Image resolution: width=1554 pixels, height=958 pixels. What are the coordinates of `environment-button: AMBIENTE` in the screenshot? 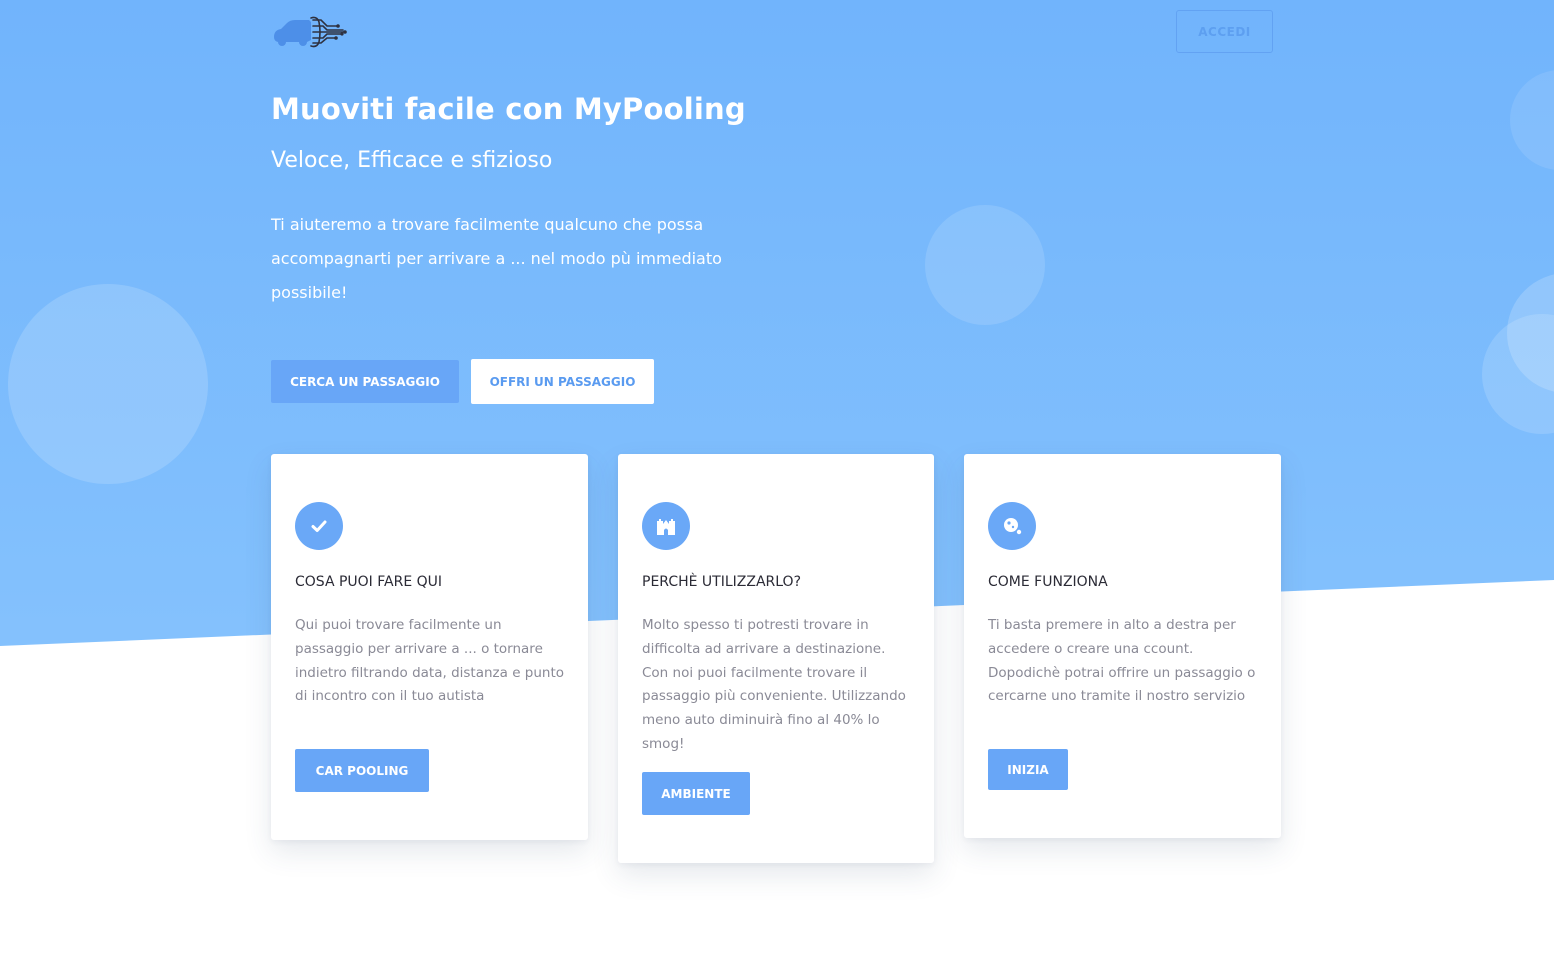 It's located at (696, 793).